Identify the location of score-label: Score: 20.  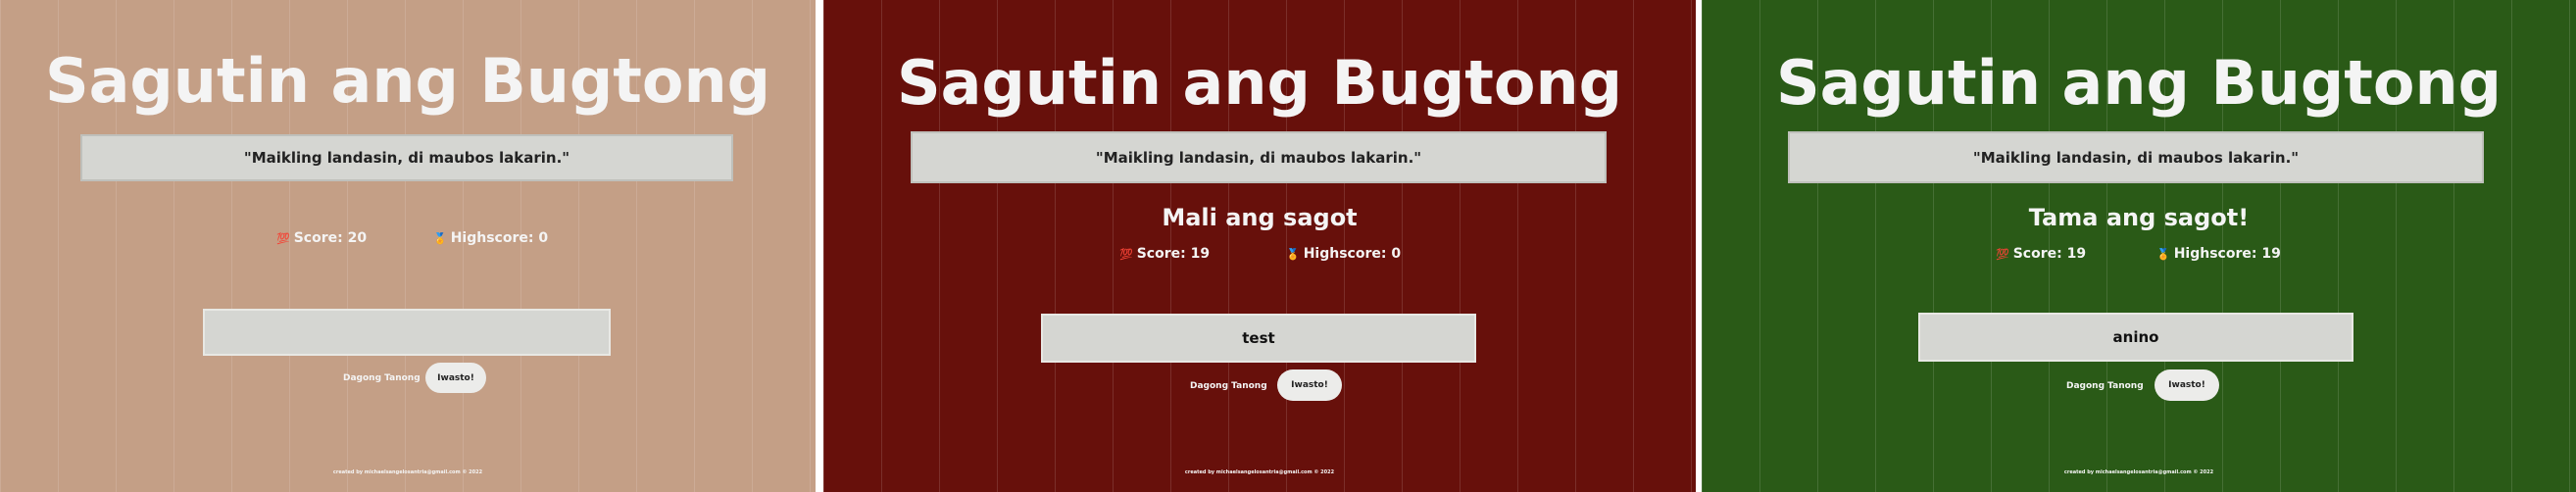
(330, 238).